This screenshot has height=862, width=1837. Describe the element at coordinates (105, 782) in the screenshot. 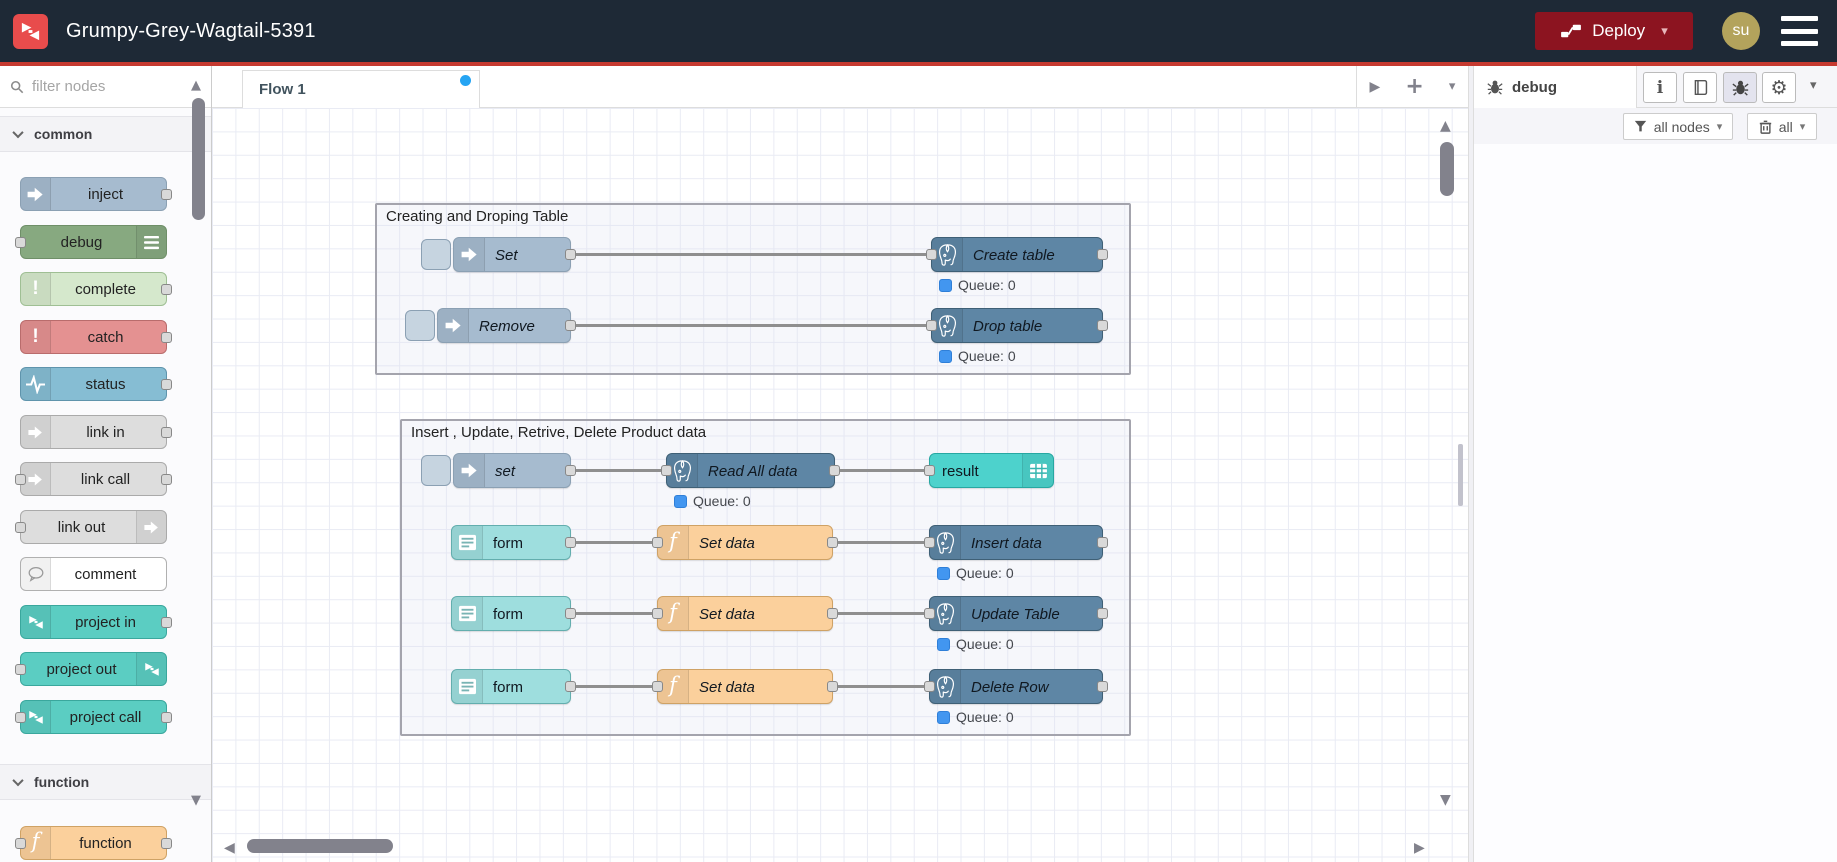

I see `palette-category-function: function` at that location.